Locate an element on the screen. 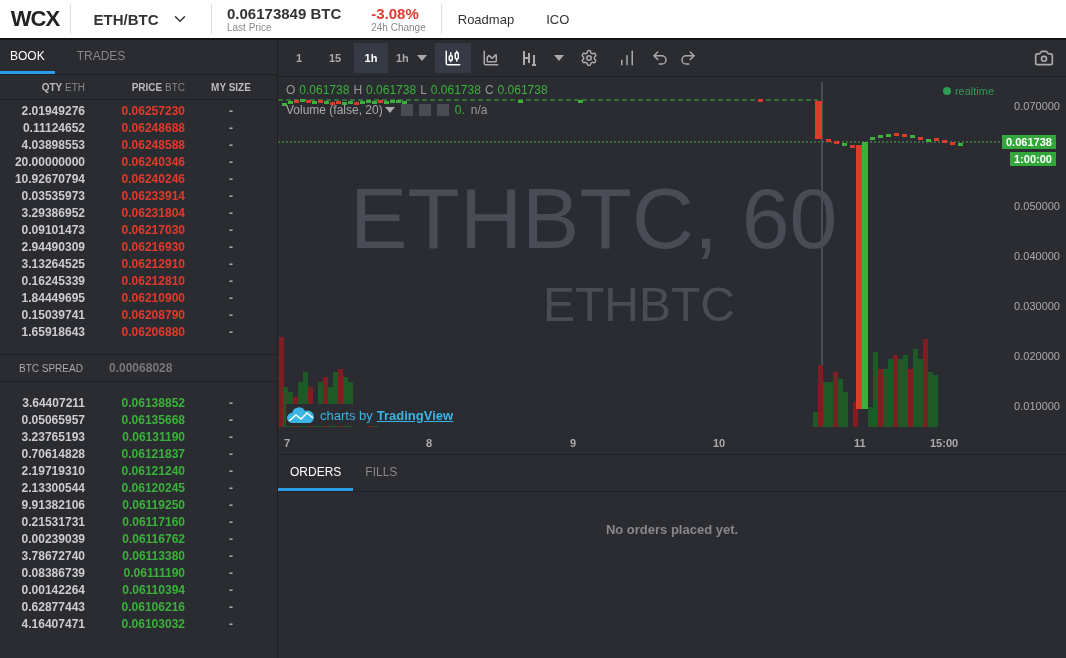 The width and height of the screenshot is (1066, 658). column-header: MY SIZE is located at coordinates (231, 87).